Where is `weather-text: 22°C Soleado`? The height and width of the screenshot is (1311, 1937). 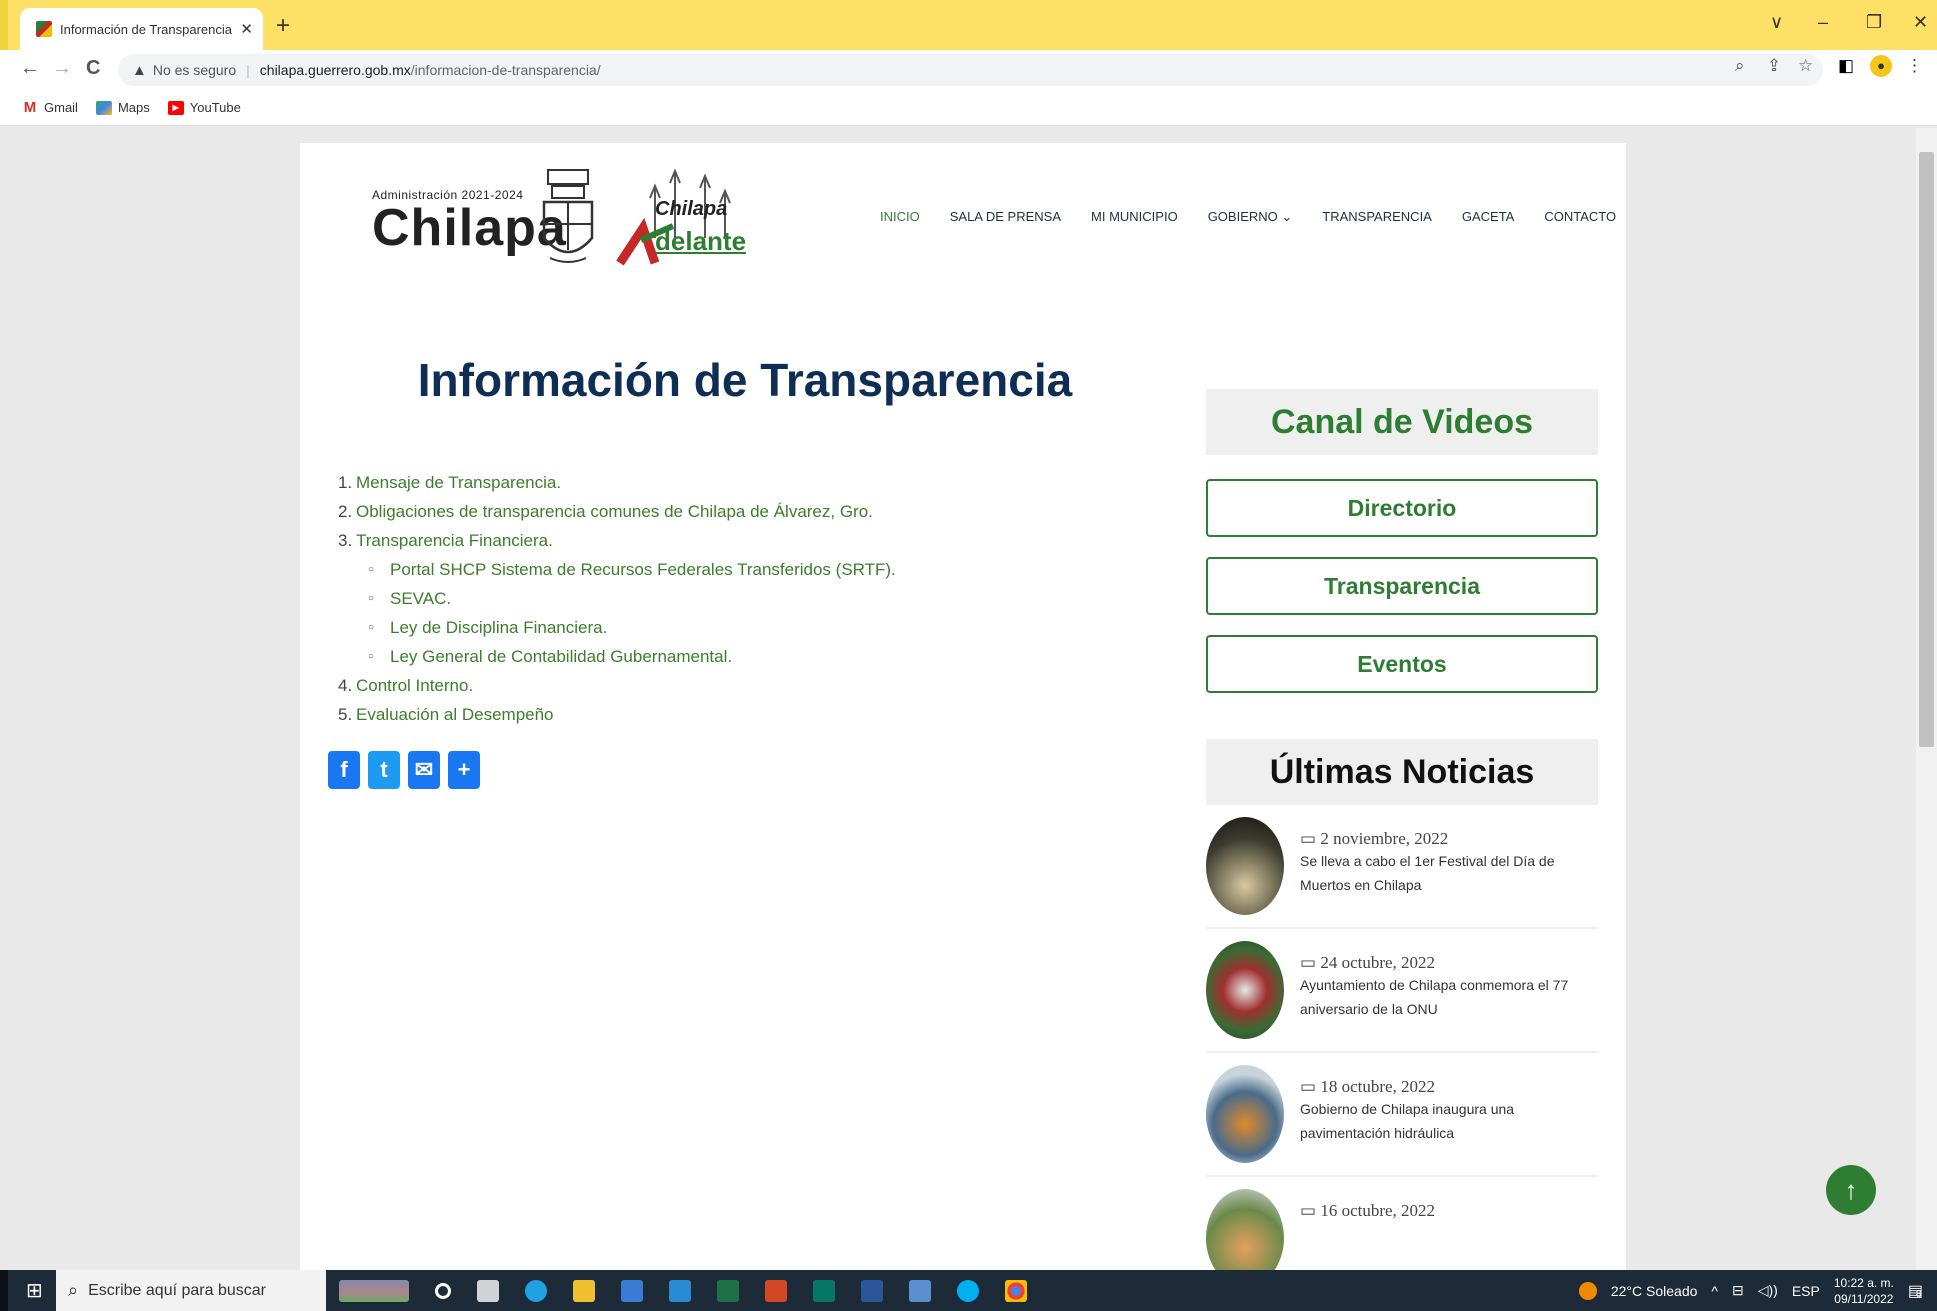 weather-text: 22°C Soleado is located at coordinates (1654, 1291).